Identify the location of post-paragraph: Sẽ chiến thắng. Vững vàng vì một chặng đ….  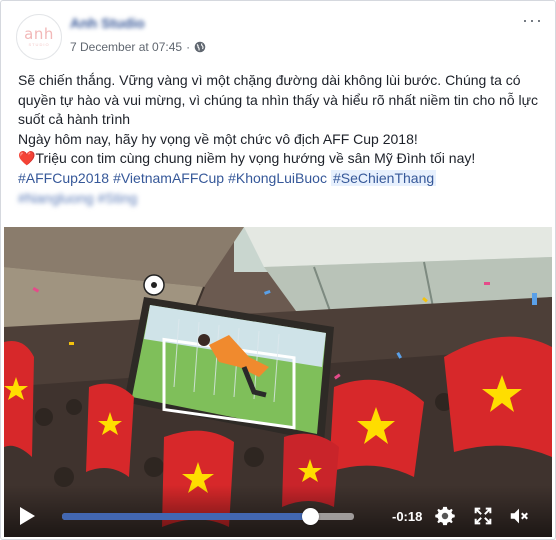
(278, 100).